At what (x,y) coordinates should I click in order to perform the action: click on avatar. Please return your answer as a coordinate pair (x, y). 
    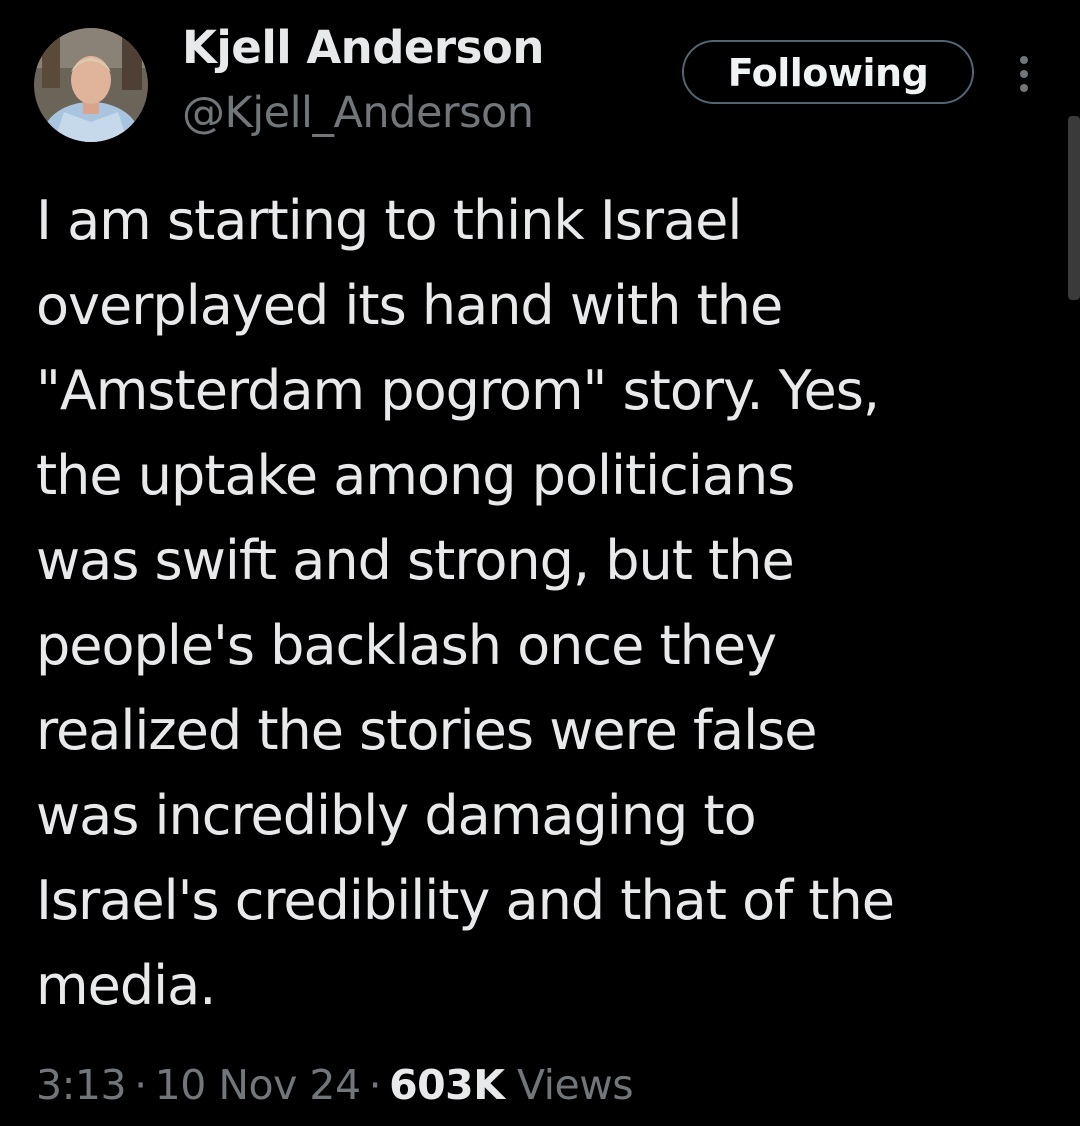
    Looking at the image, I should click on (91, 85).